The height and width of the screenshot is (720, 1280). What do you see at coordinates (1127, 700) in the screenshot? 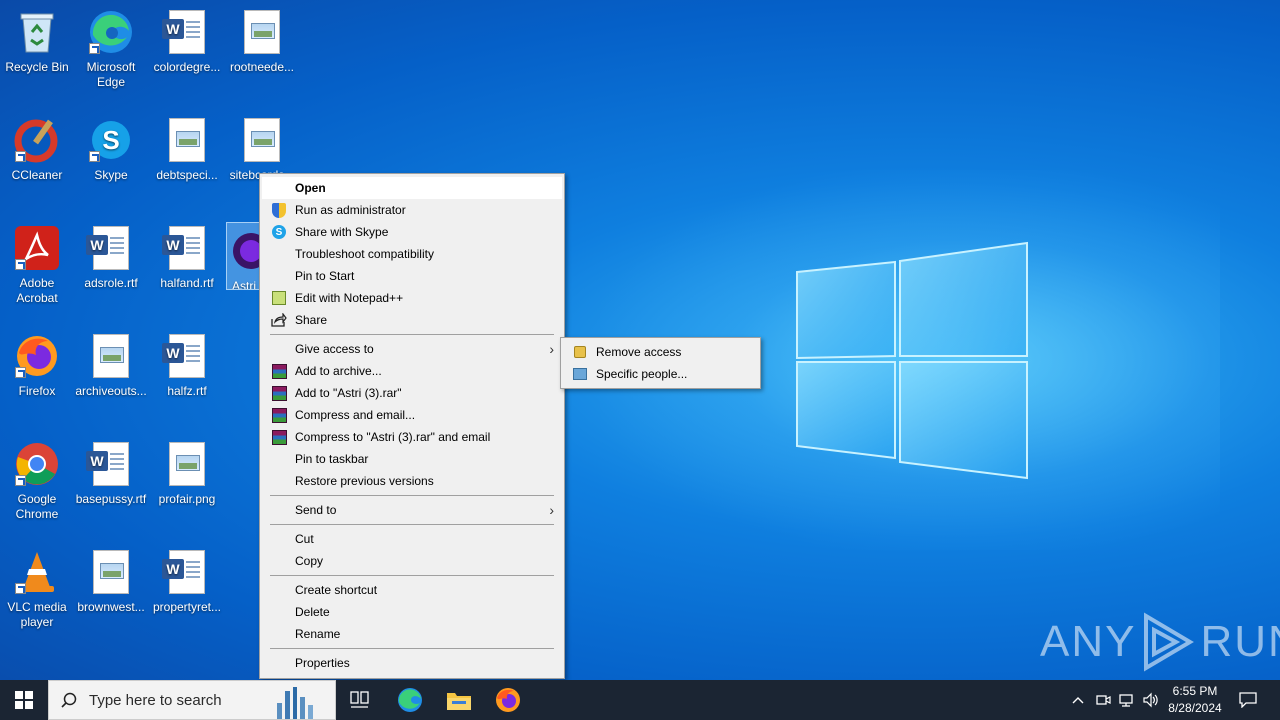
I see `tray-network-button` at bounding box center [1127, 700].